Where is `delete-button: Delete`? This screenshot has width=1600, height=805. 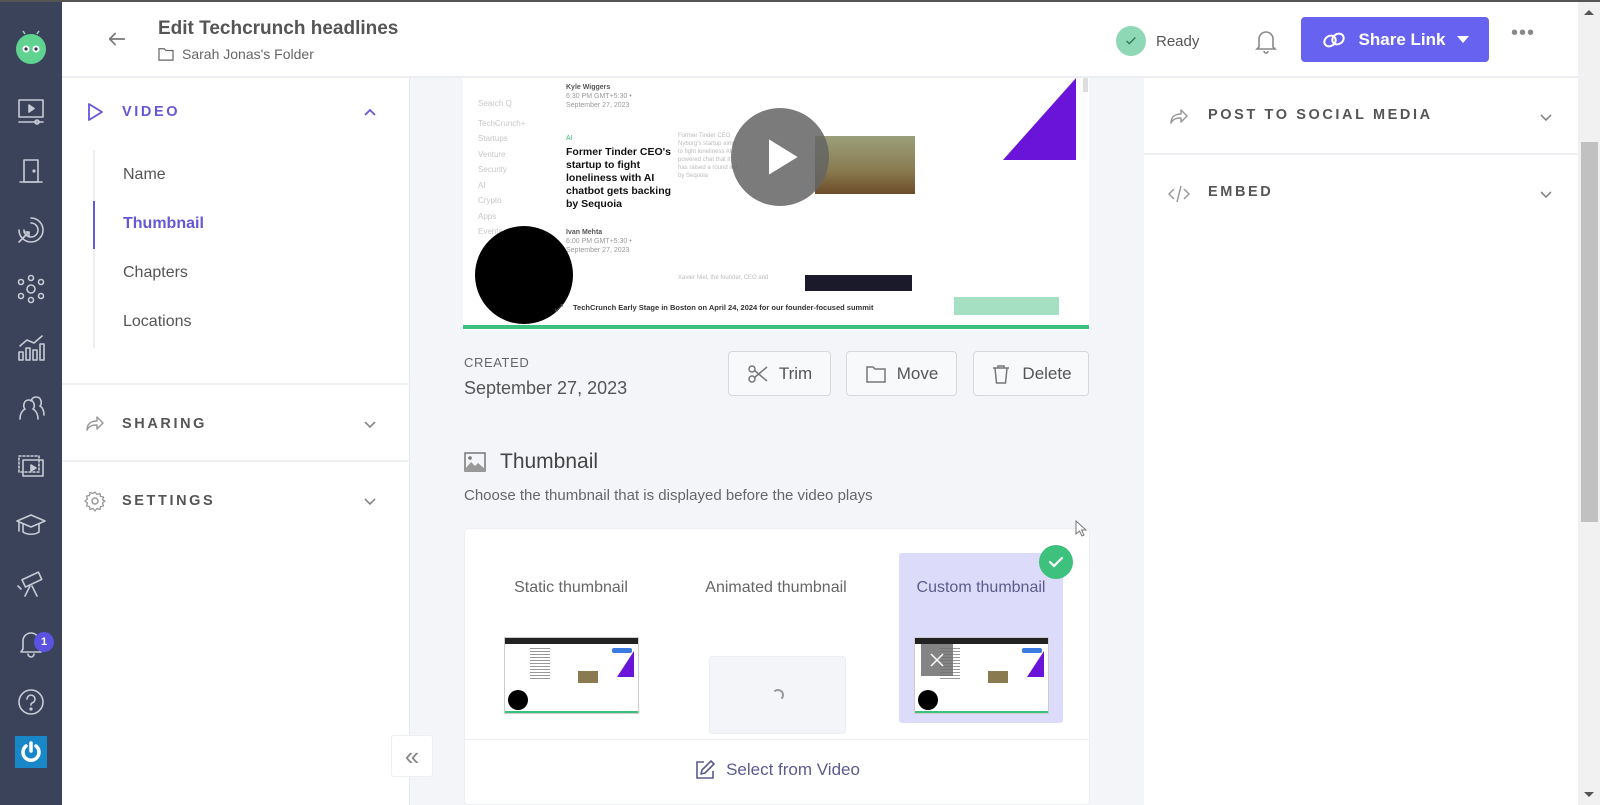
delete-button: Delete is located at coordinates (1031, 373).